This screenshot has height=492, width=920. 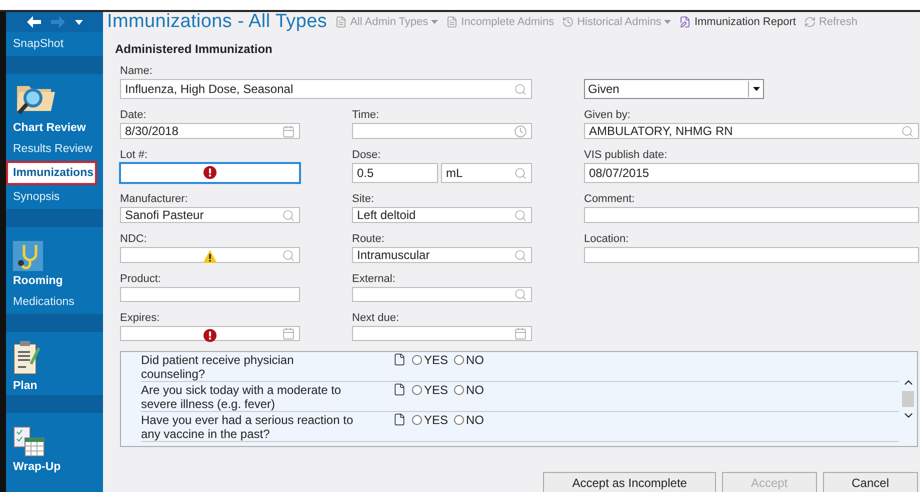 I want to click on toolbar-button: Immunization Report, so click(x=737, y=22).